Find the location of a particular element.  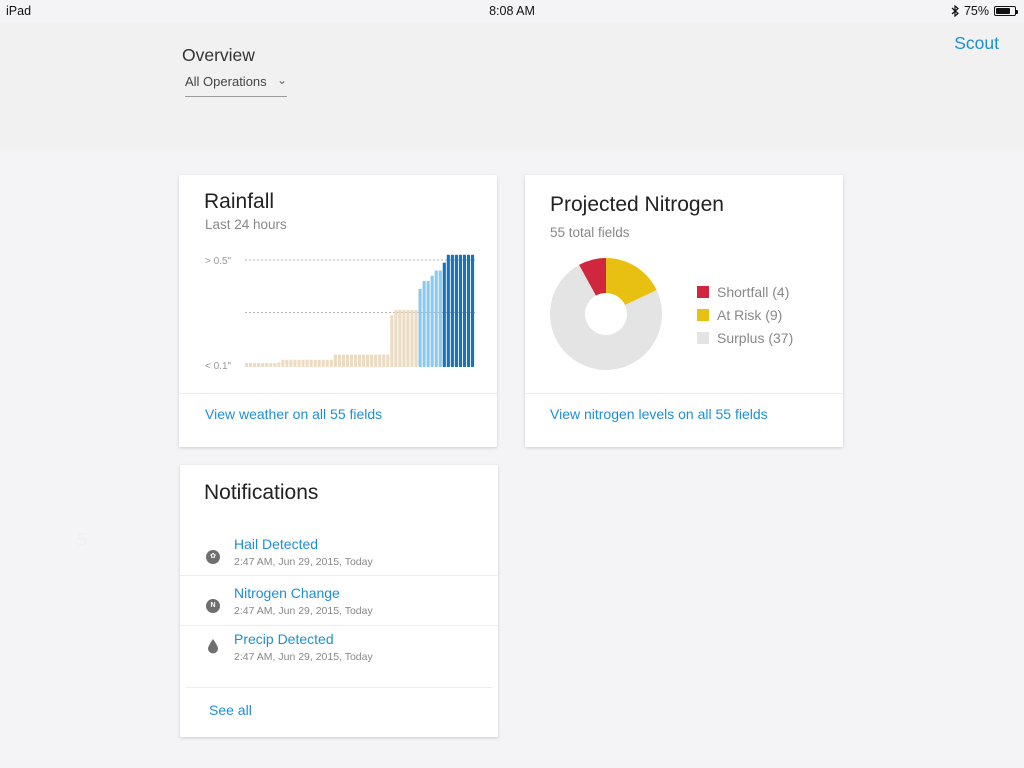

operations-select: All Operations ⌄ is located at coordinates (236, 85).